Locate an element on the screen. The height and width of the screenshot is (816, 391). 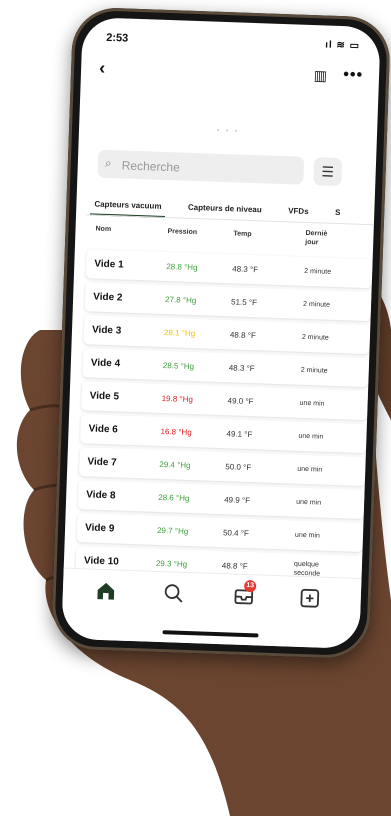
tab-vfds: VFDs is located at coordinates (298, 212).